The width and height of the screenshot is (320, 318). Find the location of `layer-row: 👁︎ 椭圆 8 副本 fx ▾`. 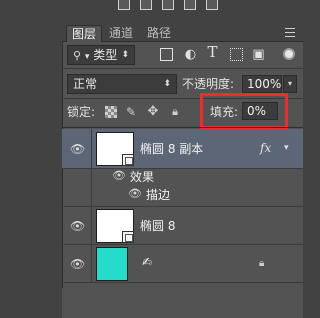

layer-row: 👁︎ 椭圆 8 副本 fx ▾ is located at coordinates (182, 149).